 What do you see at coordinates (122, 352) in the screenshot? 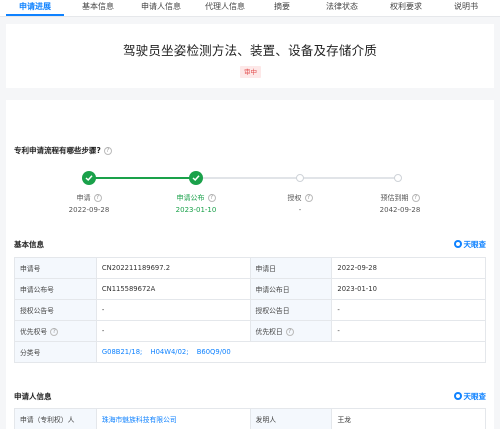
I see `classification-link: G08B21/18;` at bounding box center [122, 352].